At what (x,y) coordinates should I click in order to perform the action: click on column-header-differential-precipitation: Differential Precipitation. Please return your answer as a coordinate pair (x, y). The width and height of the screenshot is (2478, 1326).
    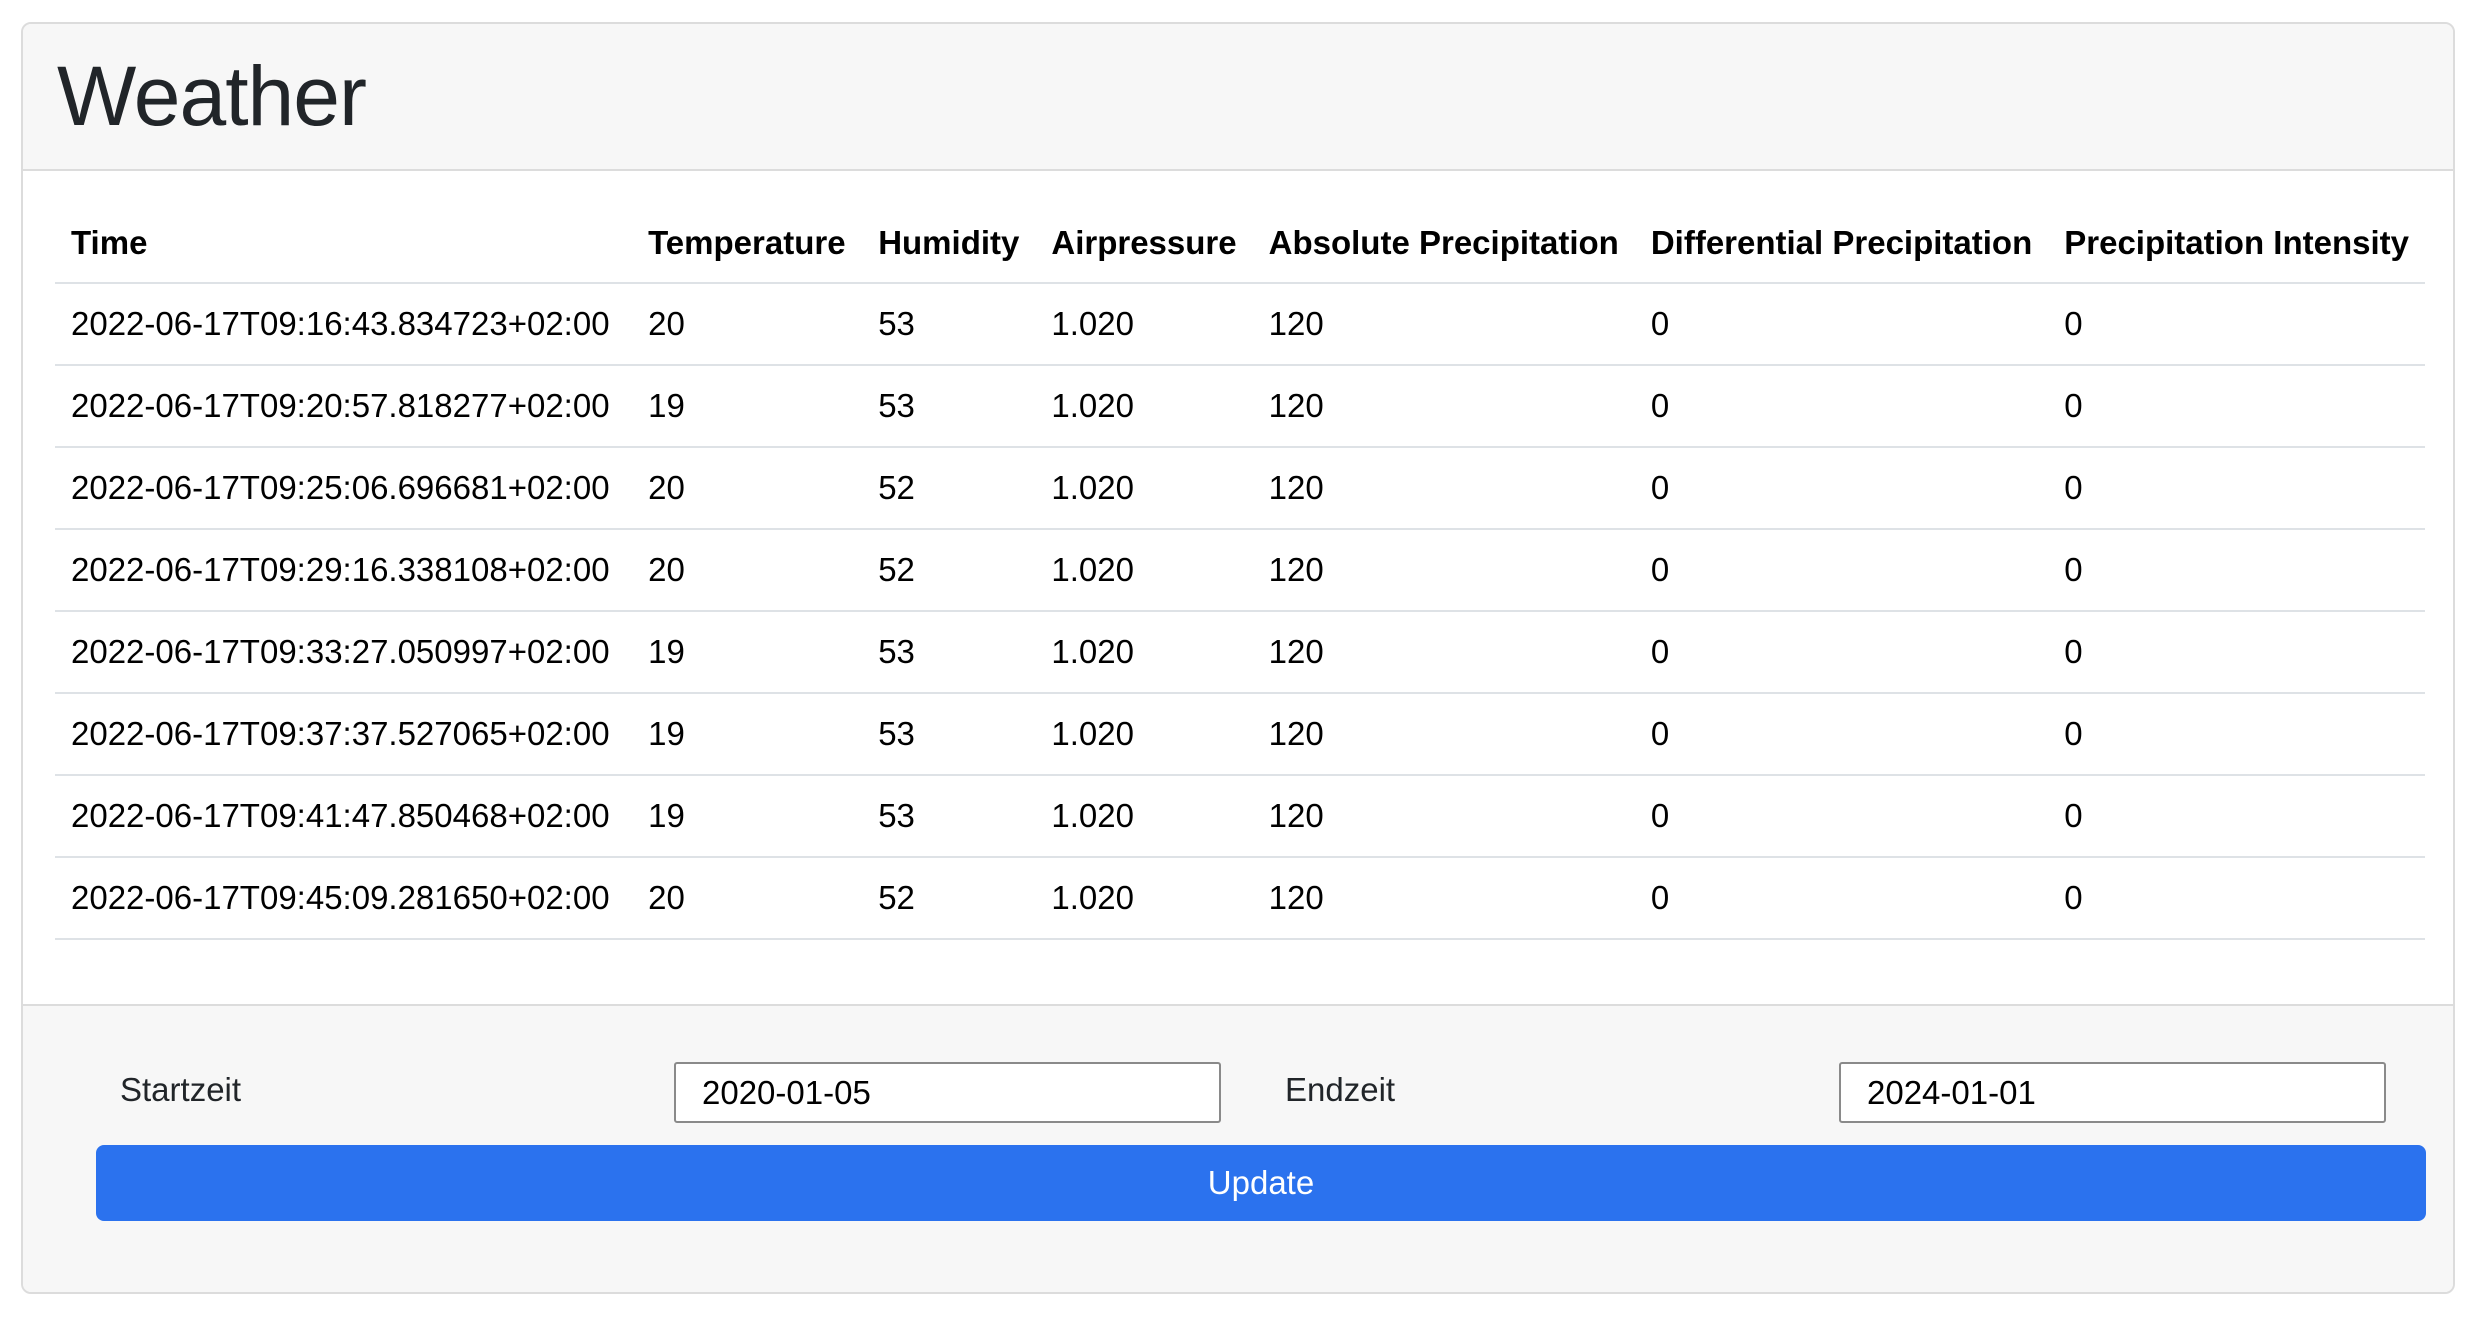
    Looking at the image, I should click on (1841, 243).